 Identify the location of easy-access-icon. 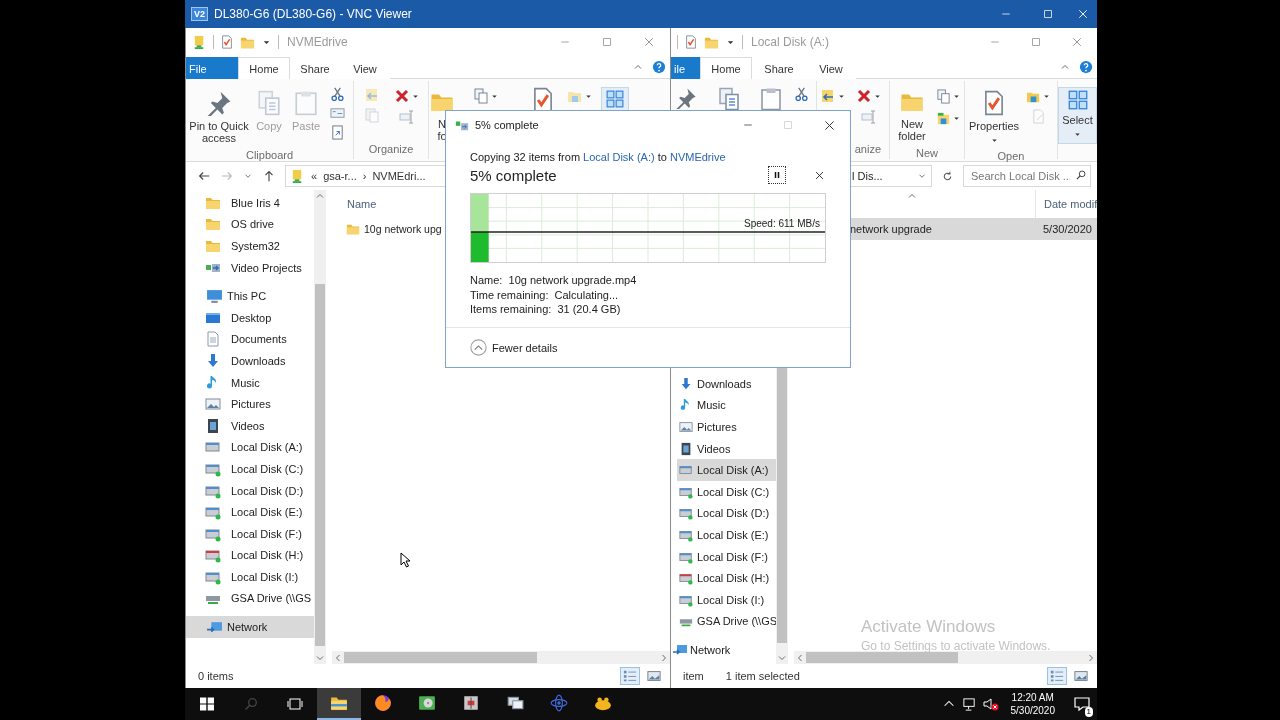
(943, 118).